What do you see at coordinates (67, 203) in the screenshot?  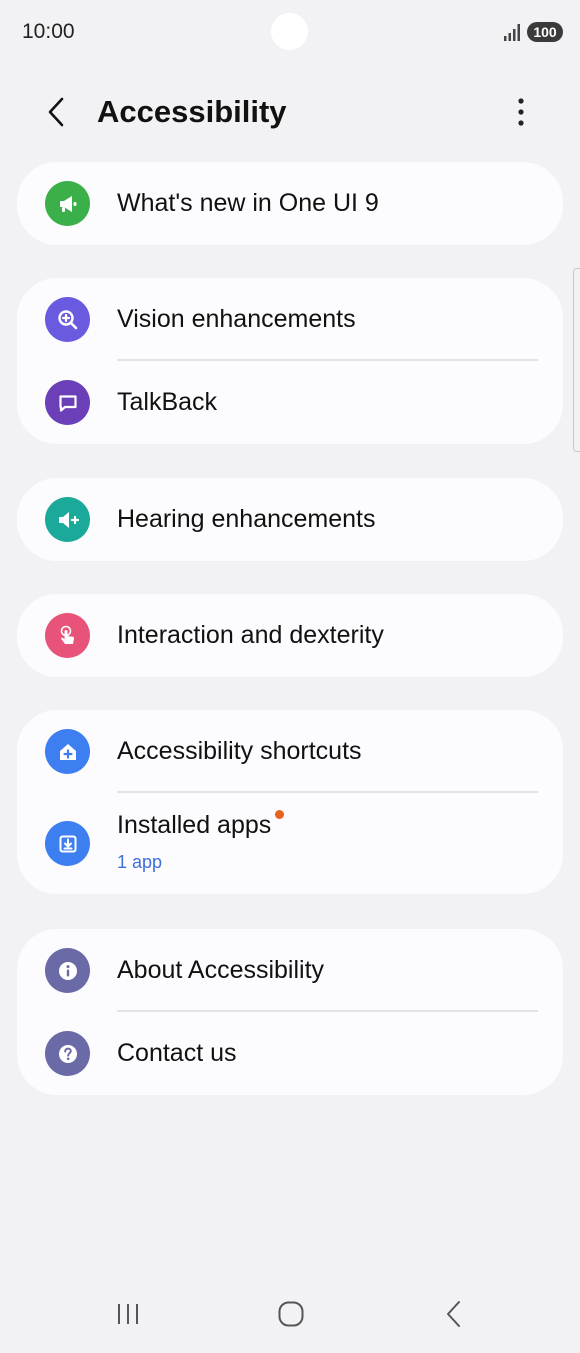 I see `megaphone-icon` at bounding box center [67, 203].